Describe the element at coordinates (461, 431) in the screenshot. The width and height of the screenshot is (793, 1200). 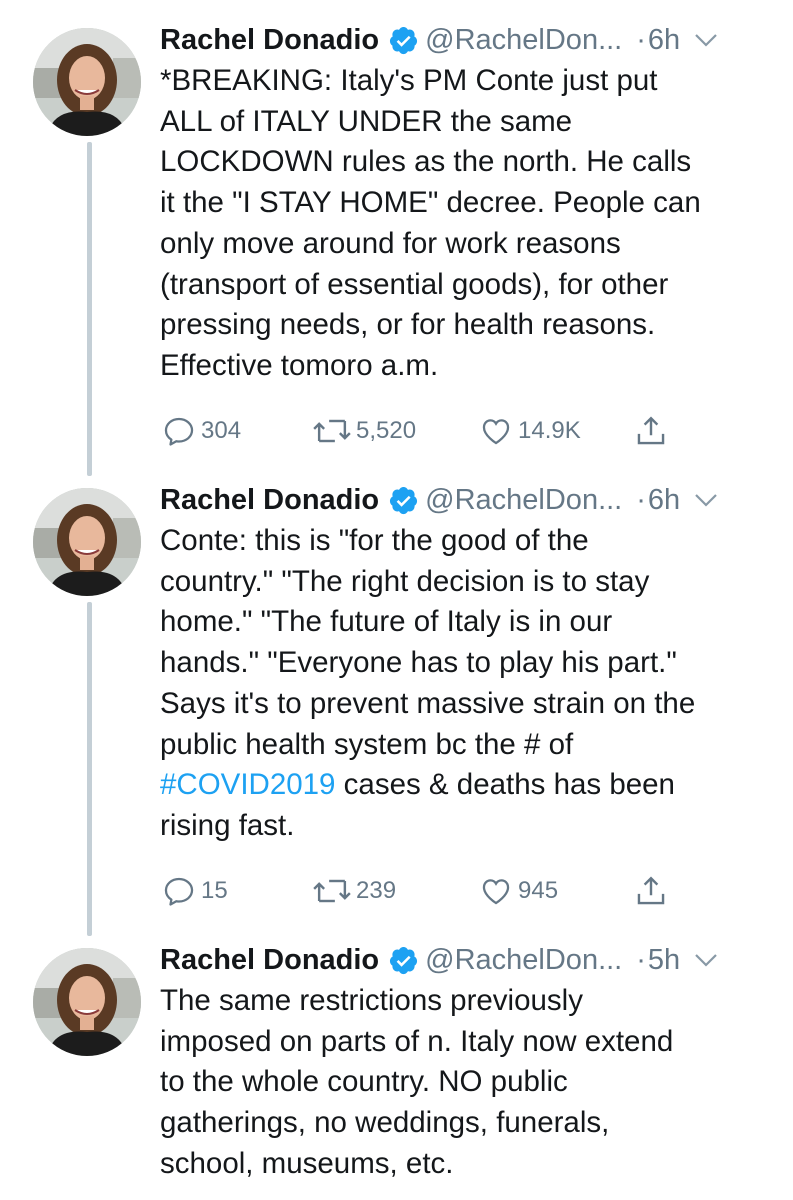
I see `tweet-actions: 304 5,520 14.9K` at that location.